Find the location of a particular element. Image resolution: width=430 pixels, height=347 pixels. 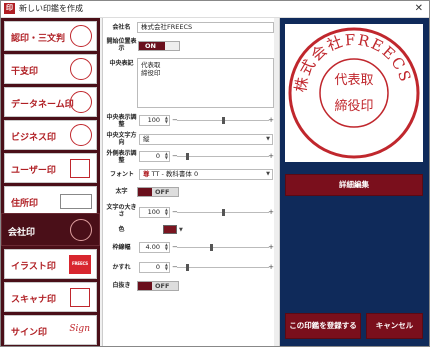

form-scrollbar is located at coordinates (276, 182).